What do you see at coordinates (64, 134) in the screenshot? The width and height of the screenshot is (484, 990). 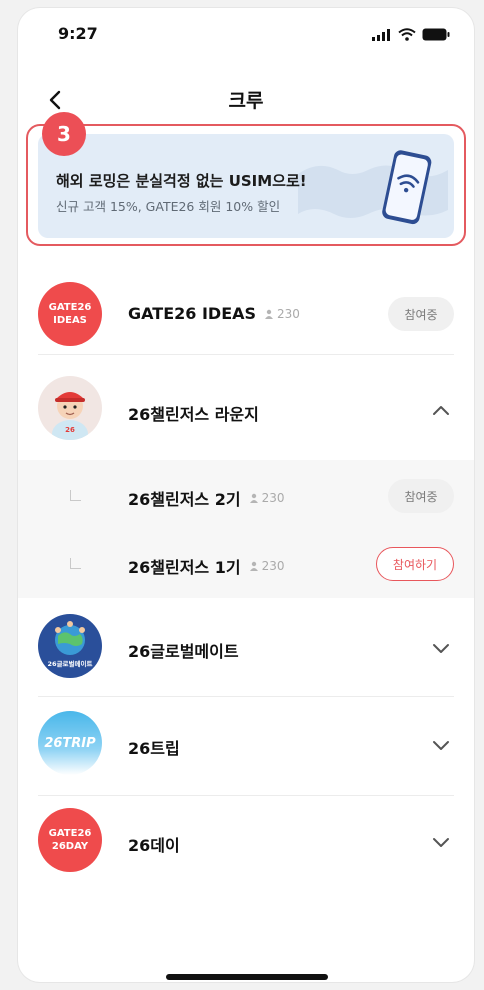 I see `annotation-number-badge: 3` at bounding box center [64, 134].